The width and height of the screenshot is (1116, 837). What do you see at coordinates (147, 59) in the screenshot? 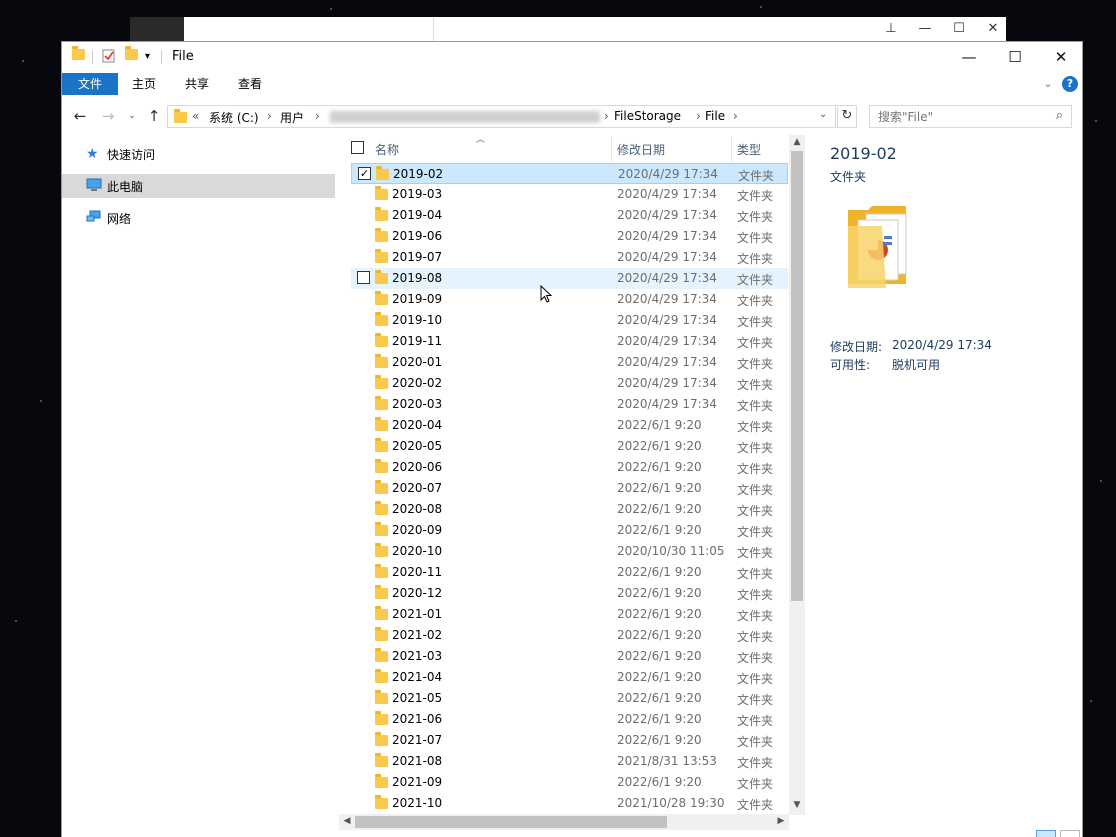
I see `customize-toolbar-icon: ▾` at bounding box center [147, 59].